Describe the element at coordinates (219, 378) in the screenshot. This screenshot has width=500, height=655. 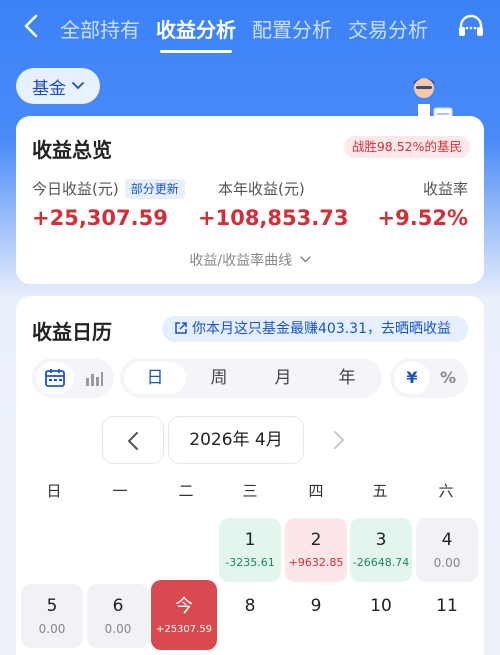
I see `period-week: 周` at that location.